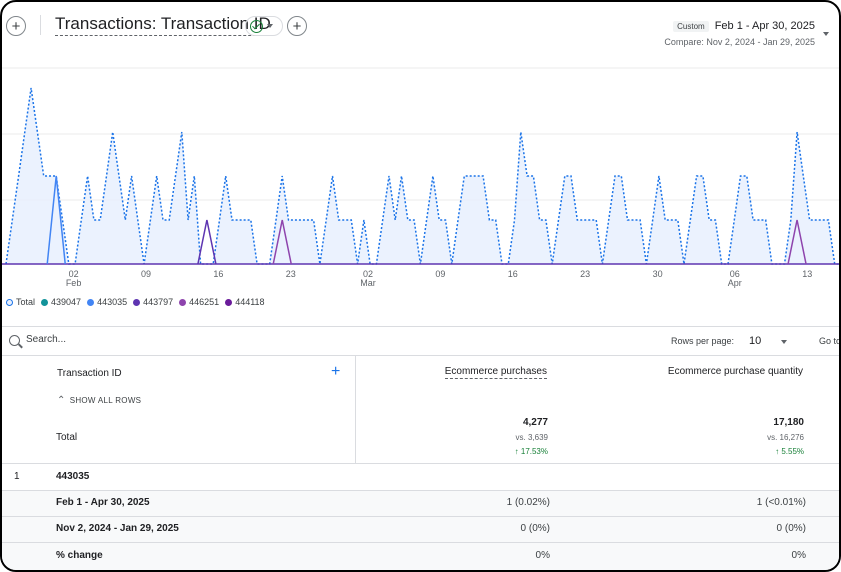  I want to click on legend-item: 439047, so click(61, 302).